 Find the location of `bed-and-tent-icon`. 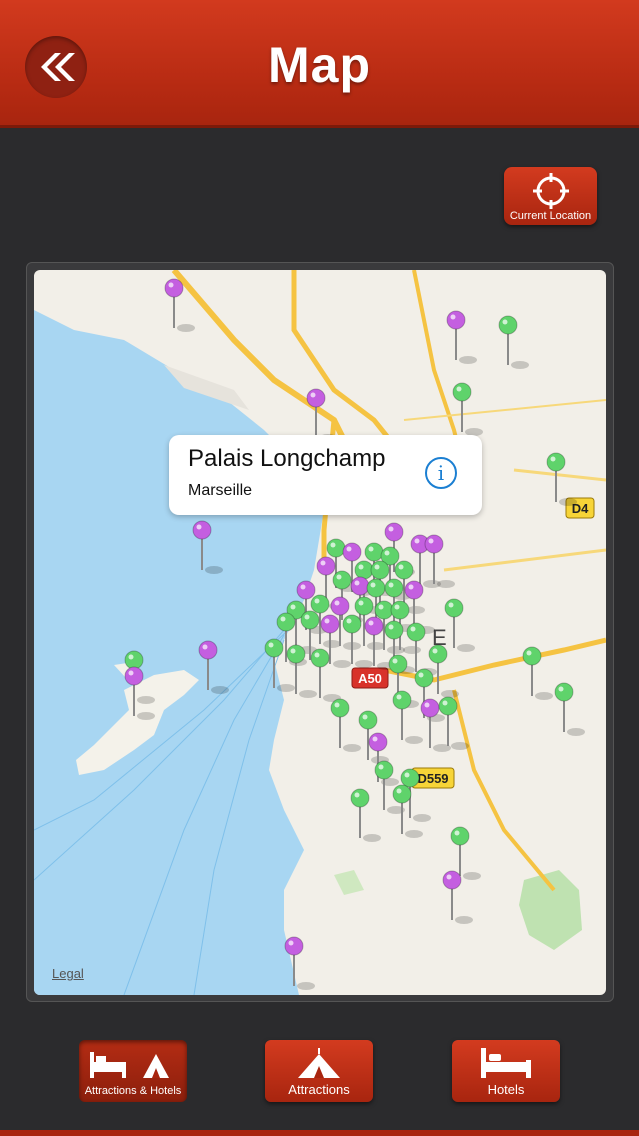

bed-and-tent-icon is located at coordinates (129, 1065).